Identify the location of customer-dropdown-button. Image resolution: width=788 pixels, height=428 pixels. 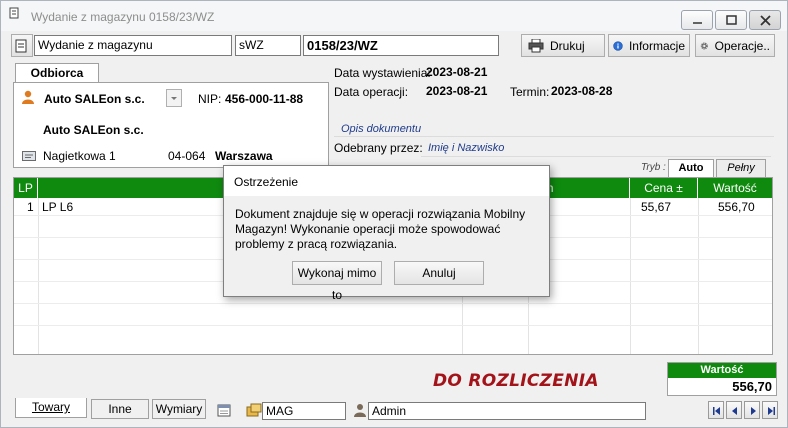
(174, 98).